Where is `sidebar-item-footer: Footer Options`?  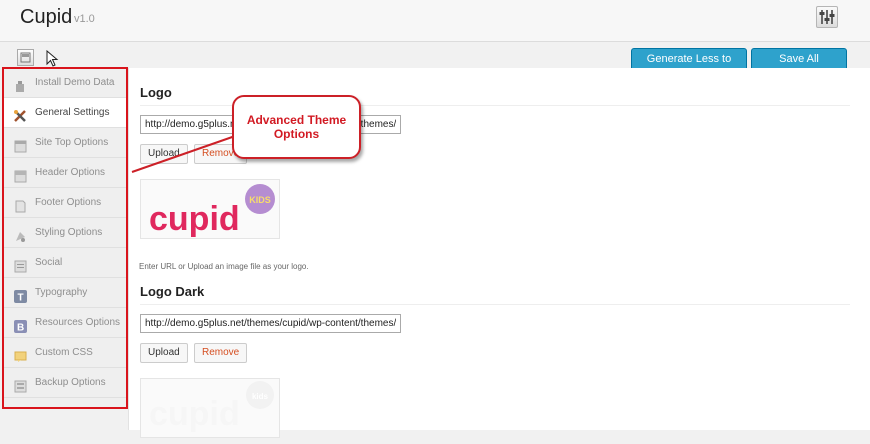 sidebar-item-footer: Footer Options is located at coordinates (65, 203).